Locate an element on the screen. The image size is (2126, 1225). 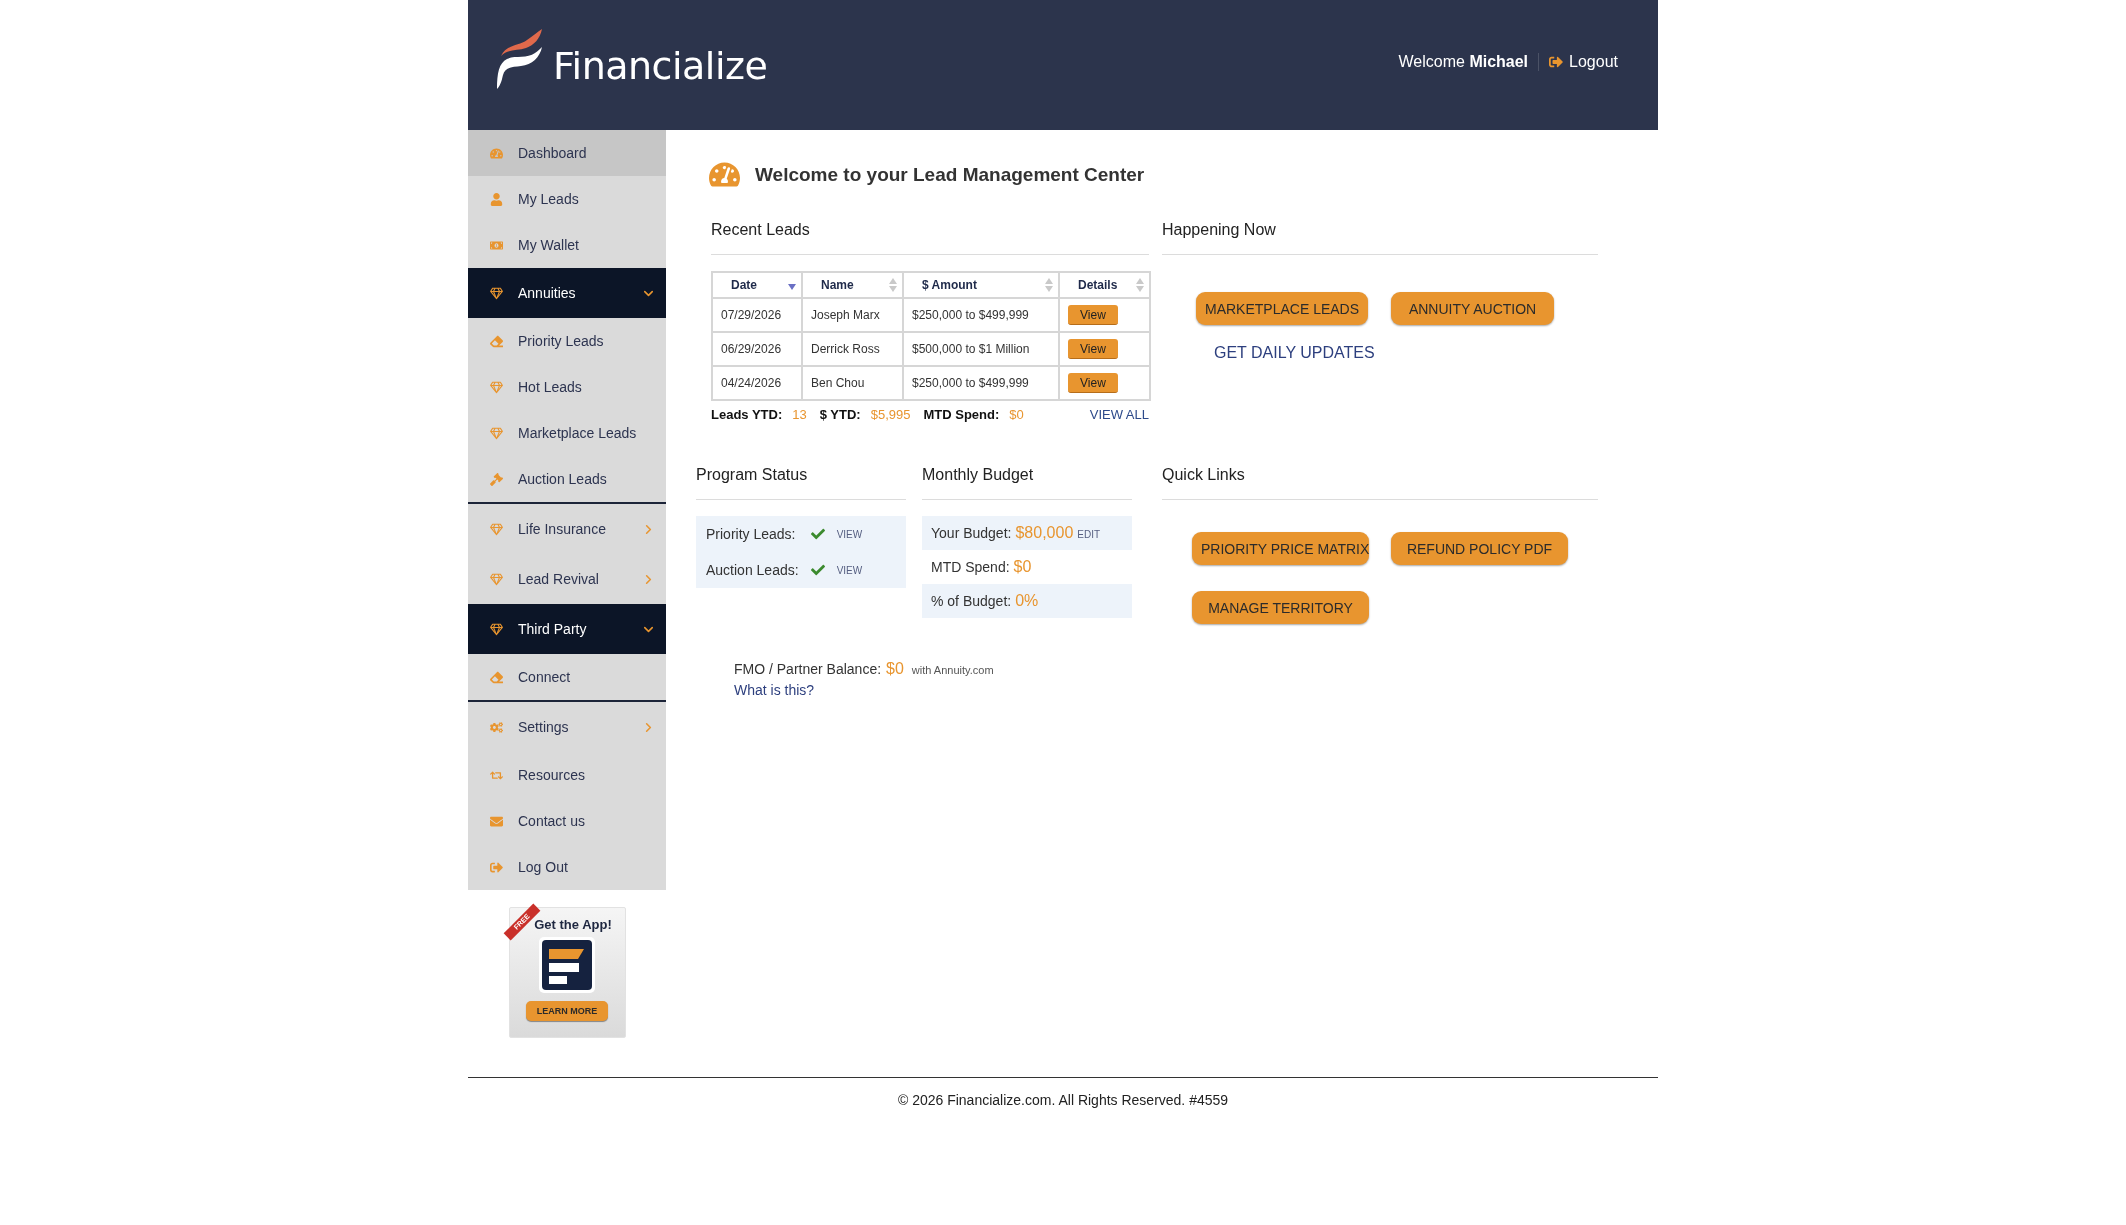
app-logo-icon is located at coordinates (567, 965).